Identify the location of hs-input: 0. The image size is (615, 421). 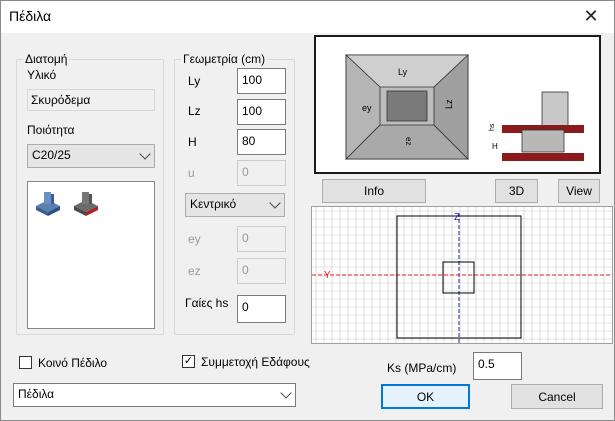
(261, 309).